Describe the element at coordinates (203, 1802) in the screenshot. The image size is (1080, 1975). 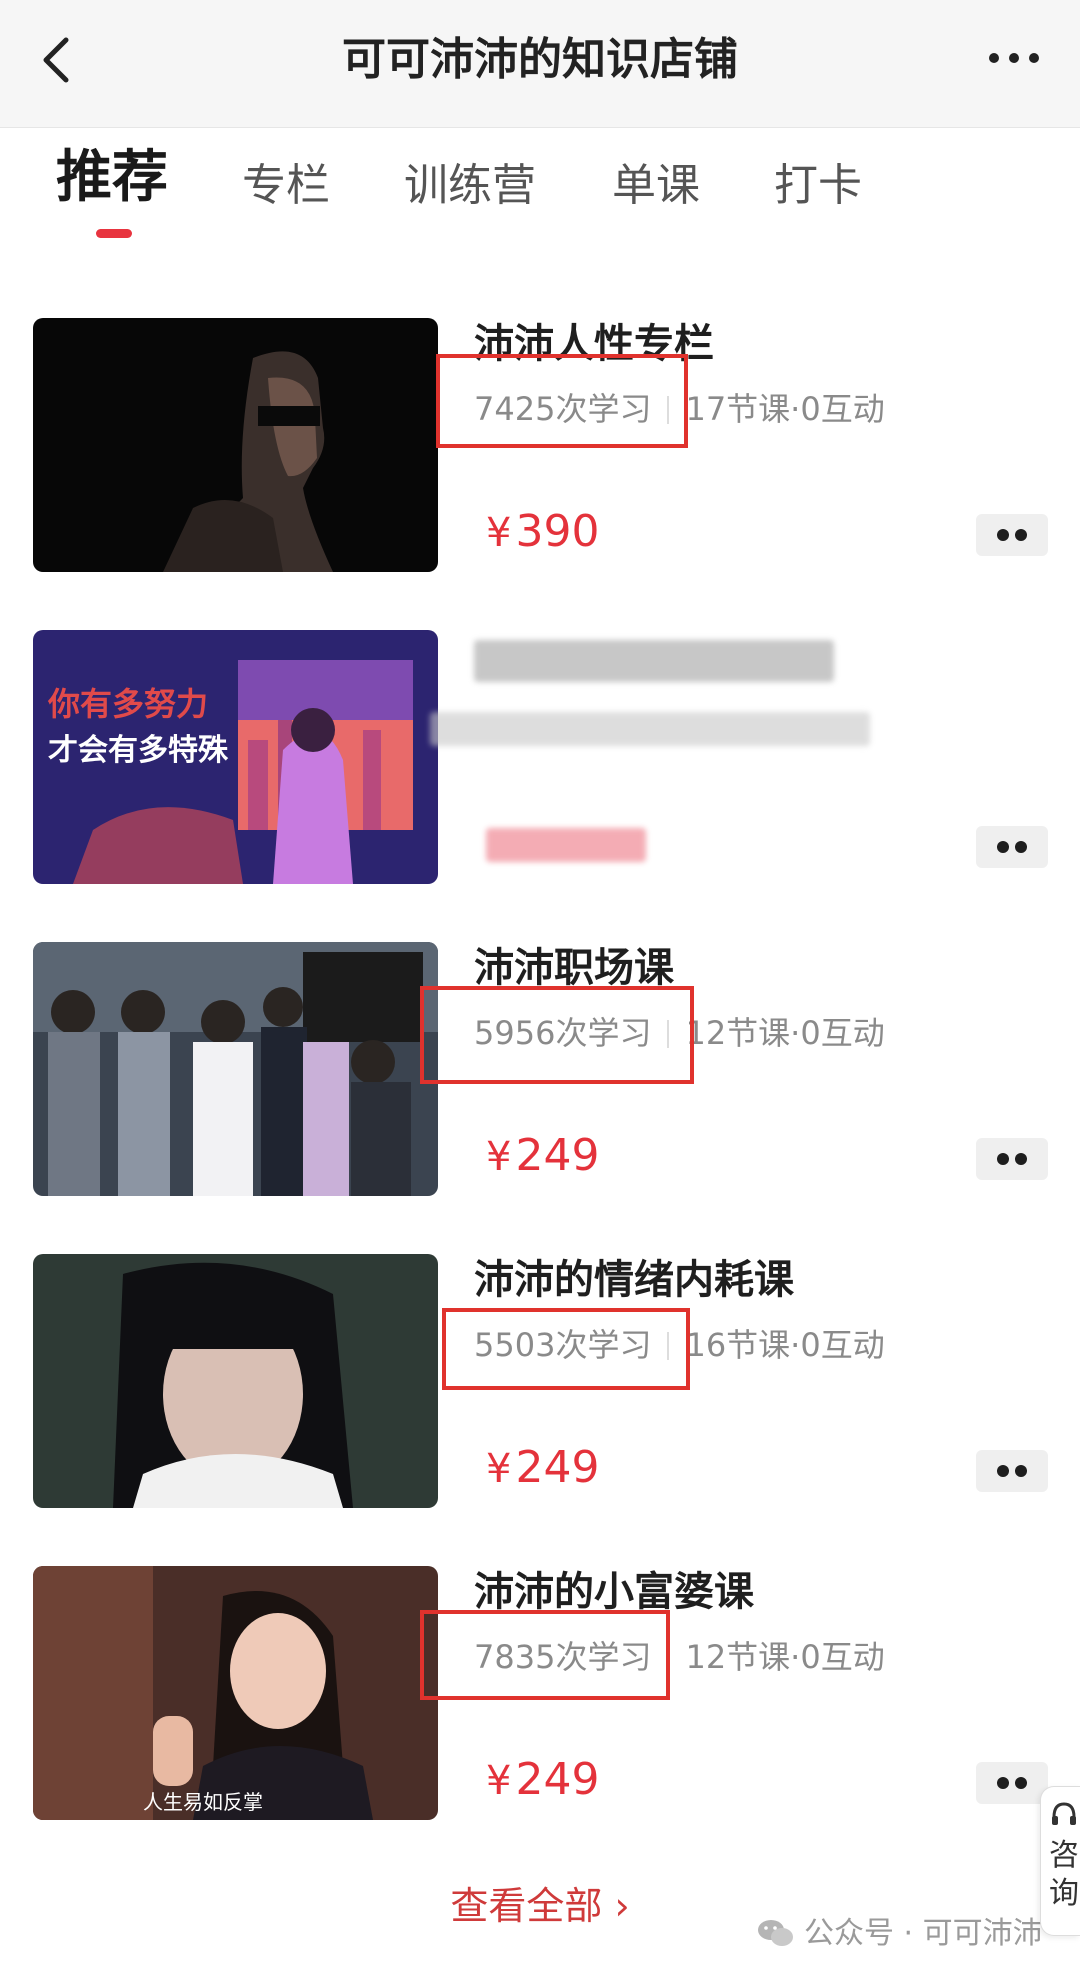
I see `thumb-caption: 人生易如反掌` at that location.